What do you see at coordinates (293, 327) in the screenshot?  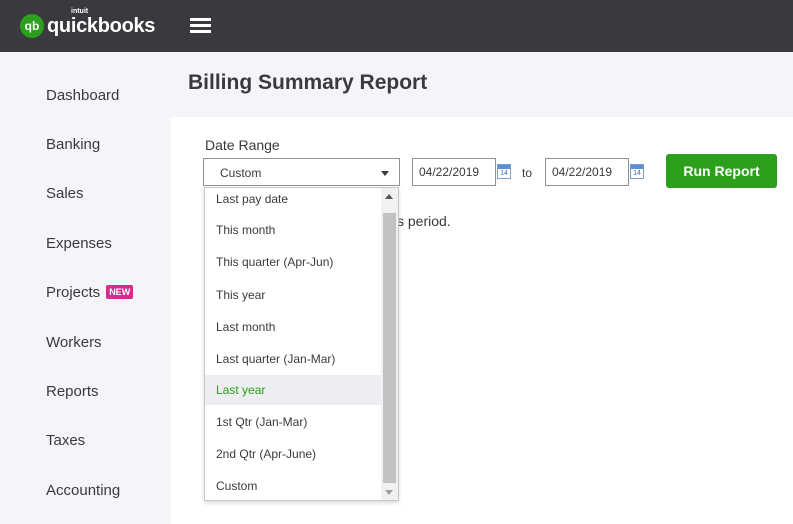 I see `dropdown-option: Last month` at bounding box center [293, 327].